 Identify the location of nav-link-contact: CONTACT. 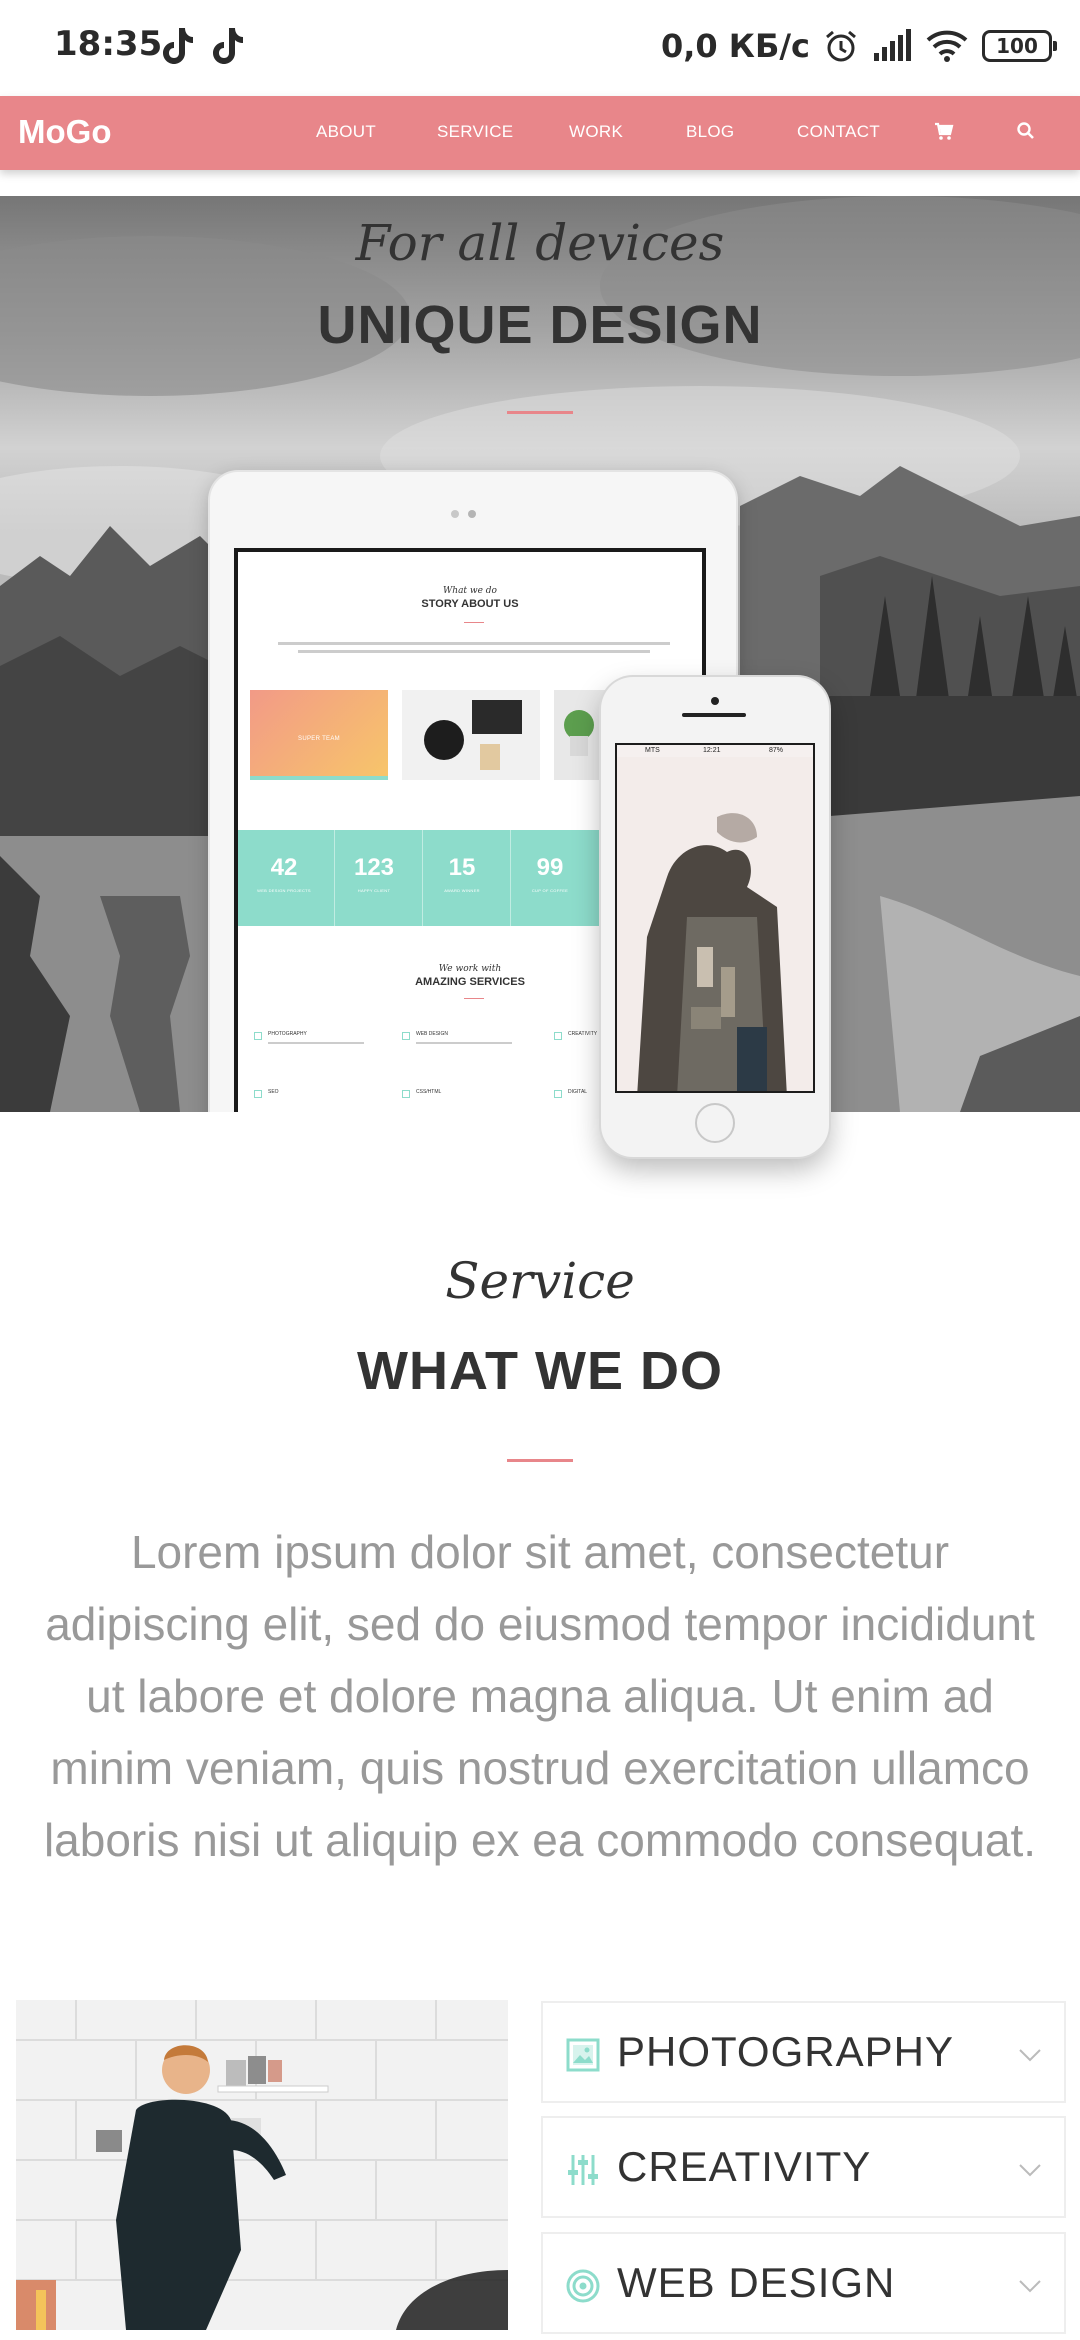
(838, 132).